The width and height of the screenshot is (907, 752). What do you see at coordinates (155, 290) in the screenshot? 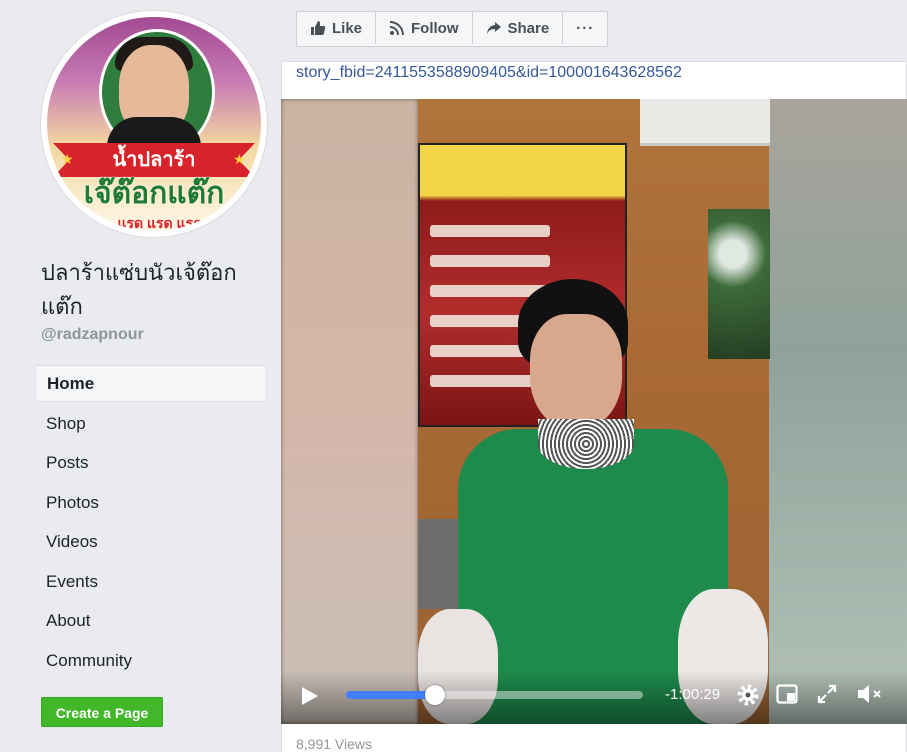
I see `page-title: ปลาร้าแซ่บนัวเจ้ต๊อกแต๊ก` at bounding box center [155, 290].